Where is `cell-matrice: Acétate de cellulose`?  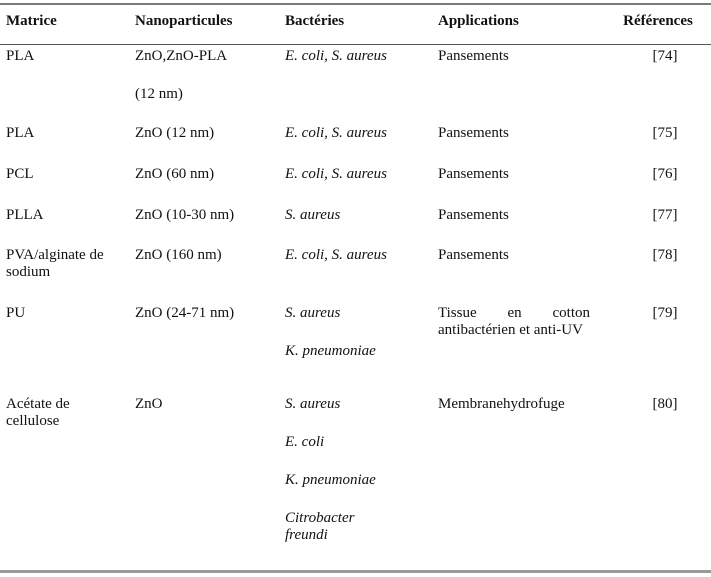
cell-matrice: Acétate de cellulose is located at coordinates (38, 412).